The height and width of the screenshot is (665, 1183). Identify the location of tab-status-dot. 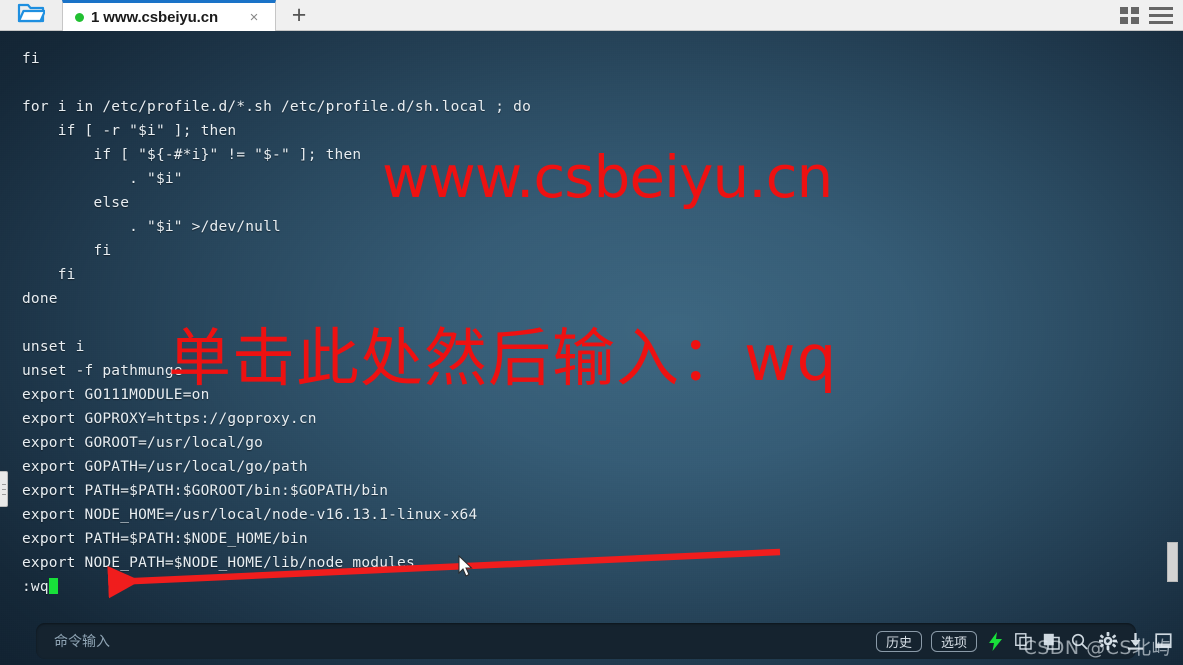
(79, 17).